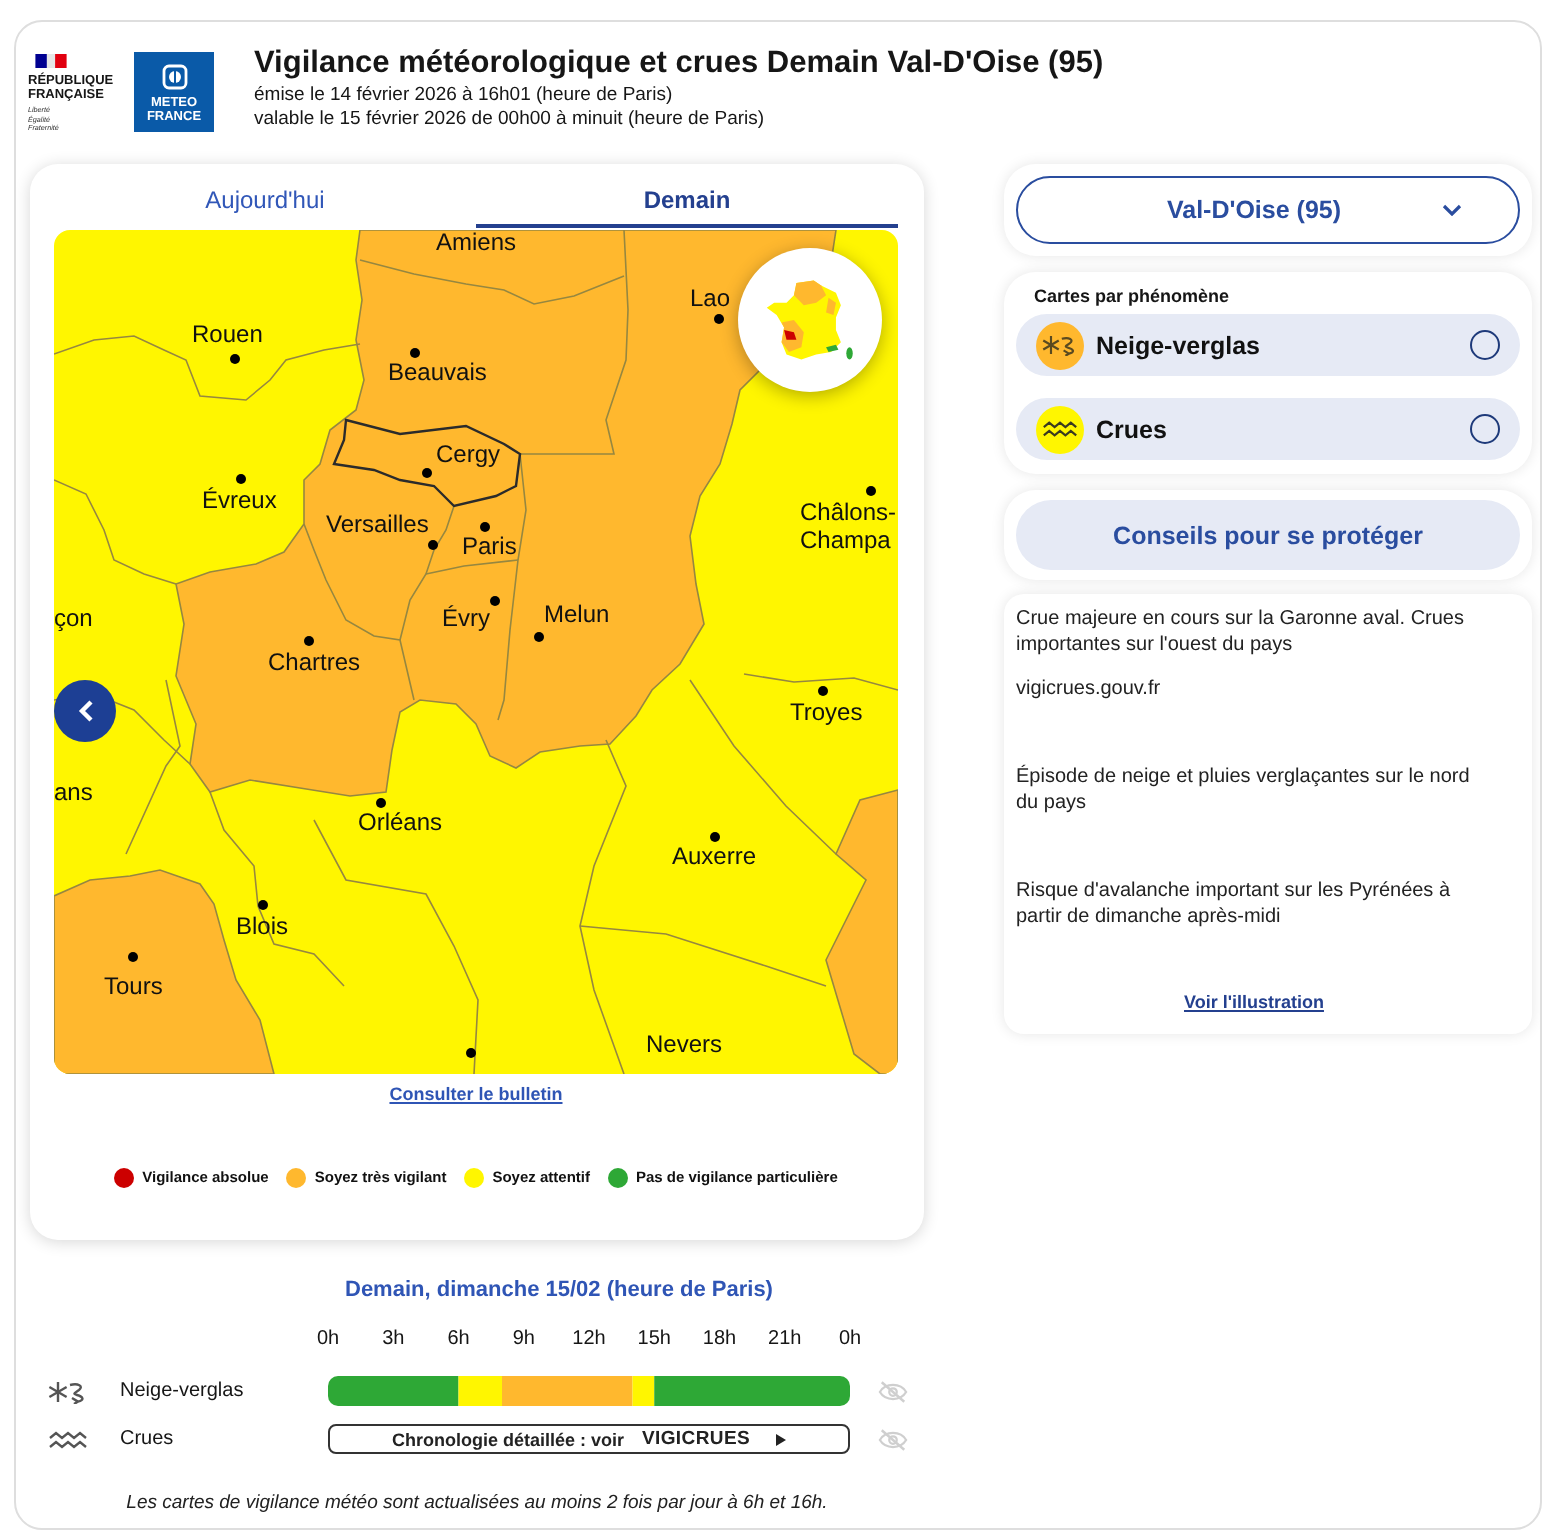 The width and height of the screenshot is (1546, 1534). Describe the element at coordinates (510, 120) in the screenshot. I see `validity-text: valable le 15 février 2026 de 00h00 à minuit (heure de Paris)` at that location.